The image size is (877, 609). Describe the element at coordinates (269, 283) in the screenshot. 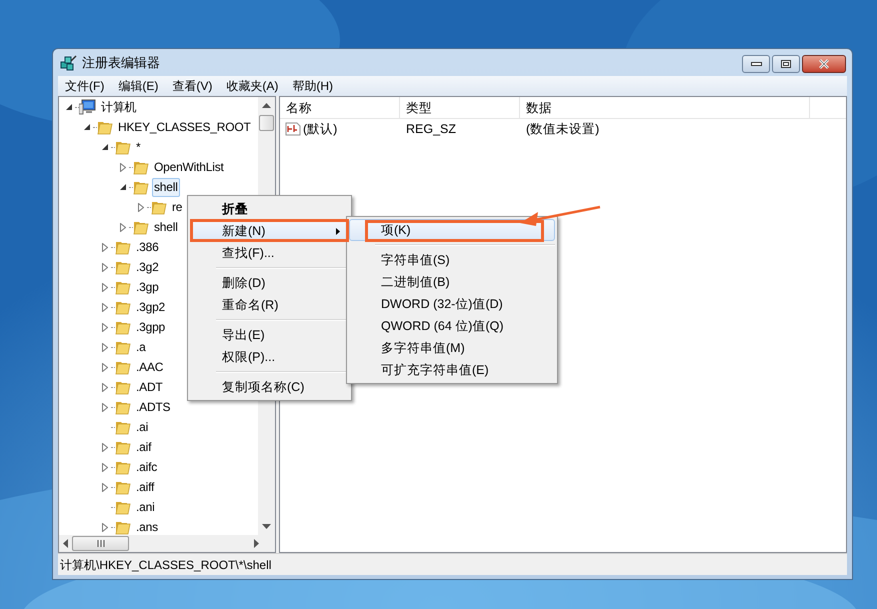

I see `menu-item: 删除(D)` at that location.